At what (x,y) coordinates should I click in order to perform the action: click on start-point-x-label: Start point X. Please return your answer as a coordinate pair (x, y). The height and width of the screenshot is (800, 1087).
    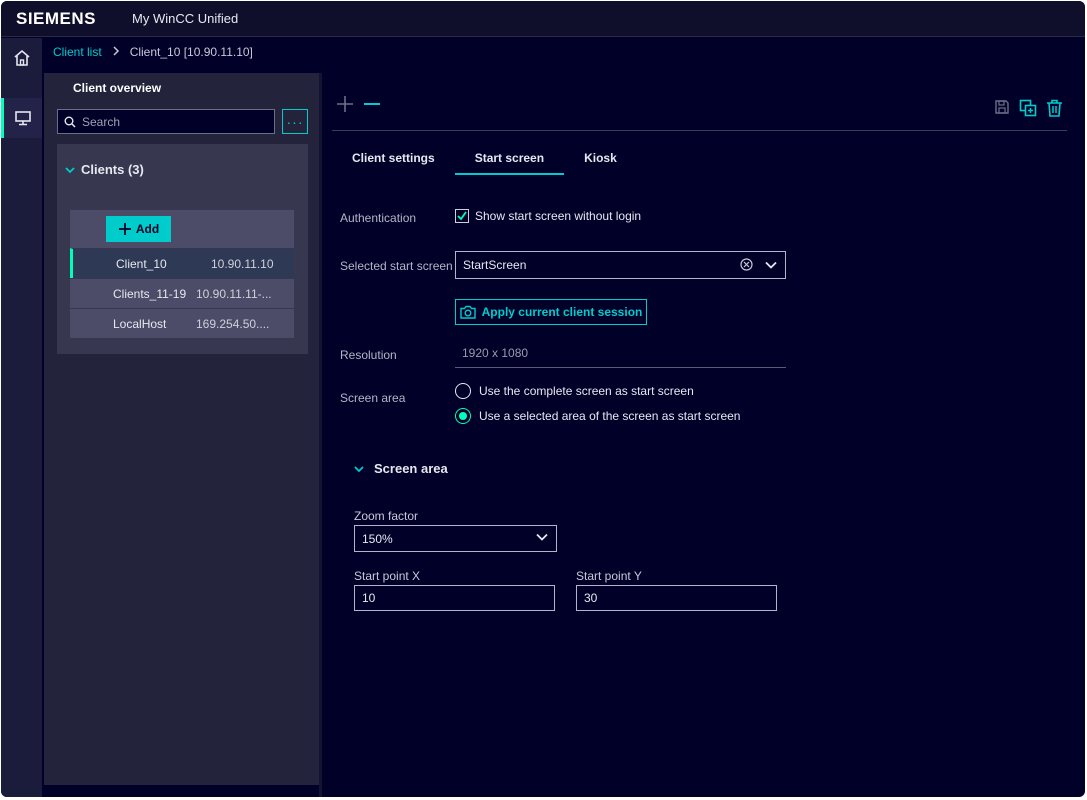
    Looking at the image, I should click on (387, 576).